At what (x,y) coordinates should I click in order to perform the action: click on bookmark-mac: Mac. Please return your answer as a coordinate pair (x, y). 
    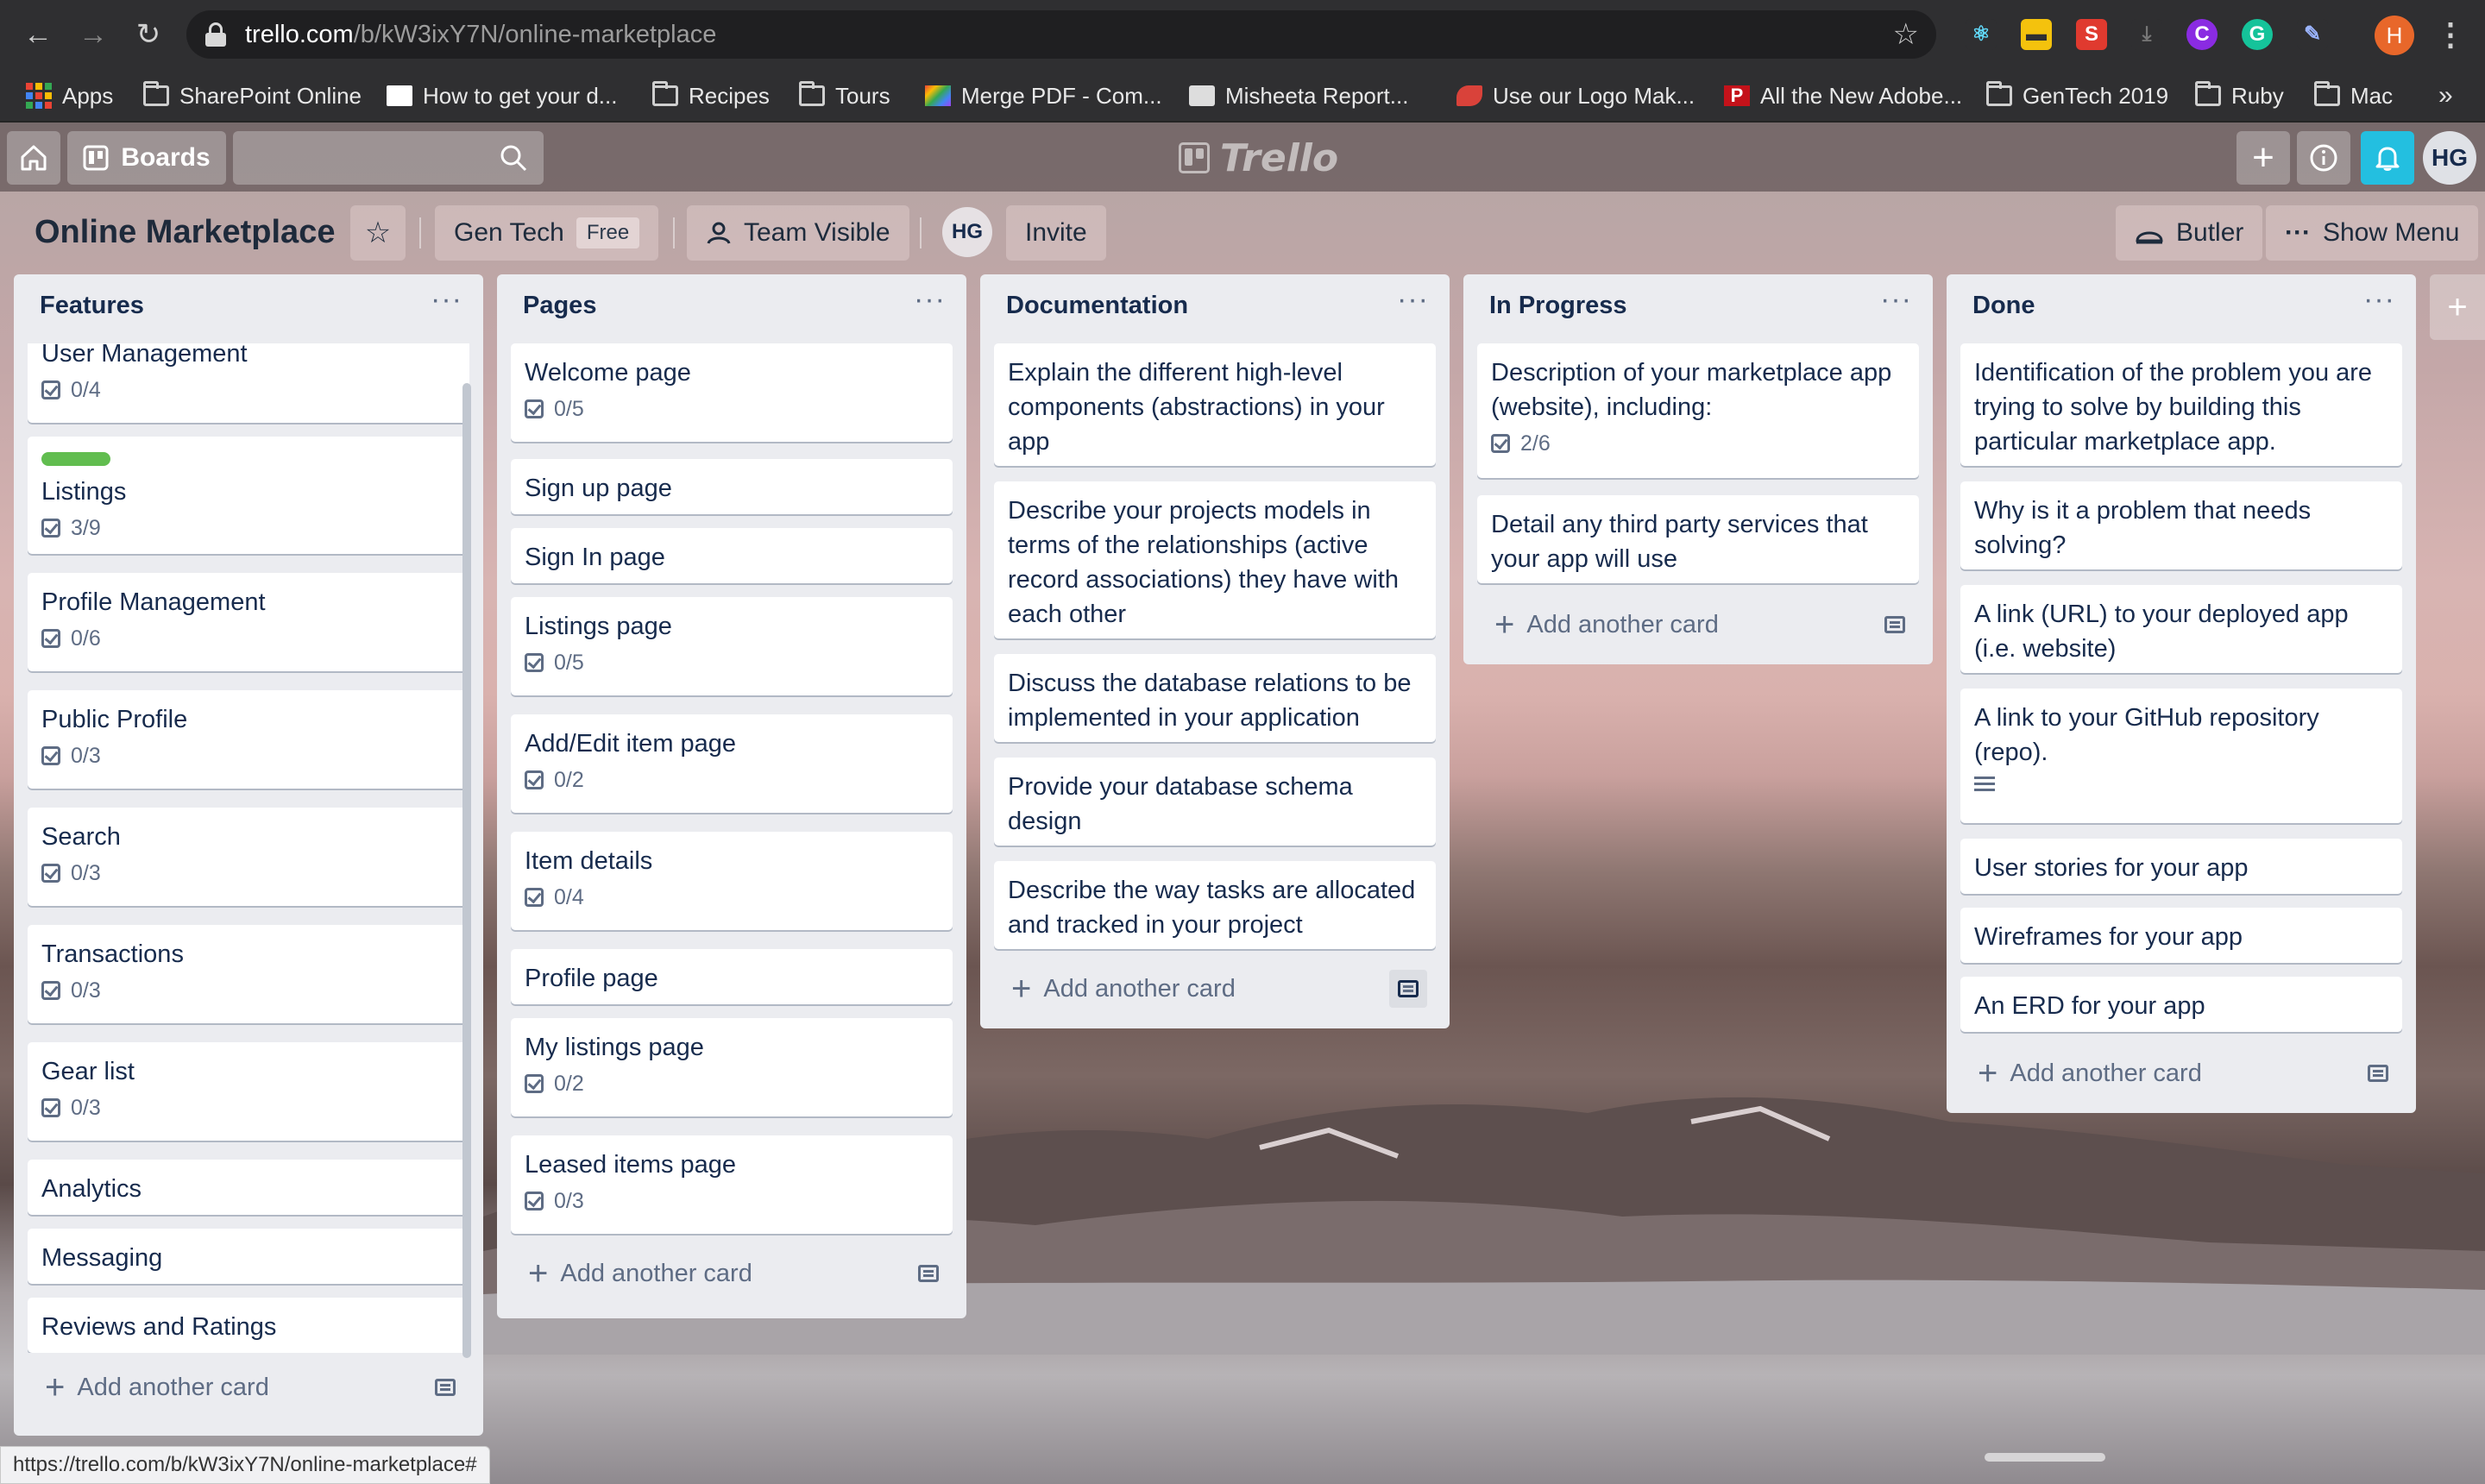
    Looking at the image, I should click on (2353, 96).